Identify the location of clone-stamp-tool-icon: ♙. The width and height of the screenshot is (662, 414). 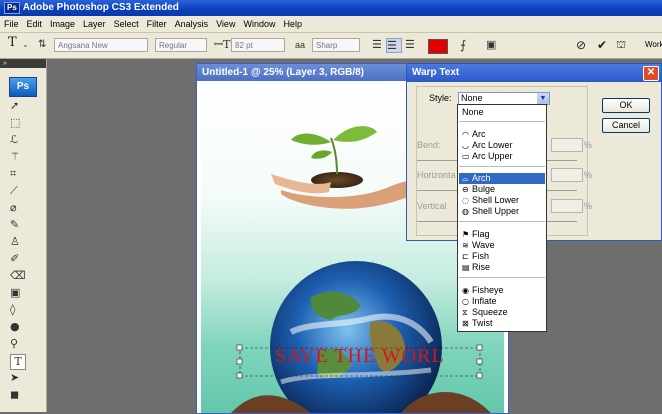
(21, 242).